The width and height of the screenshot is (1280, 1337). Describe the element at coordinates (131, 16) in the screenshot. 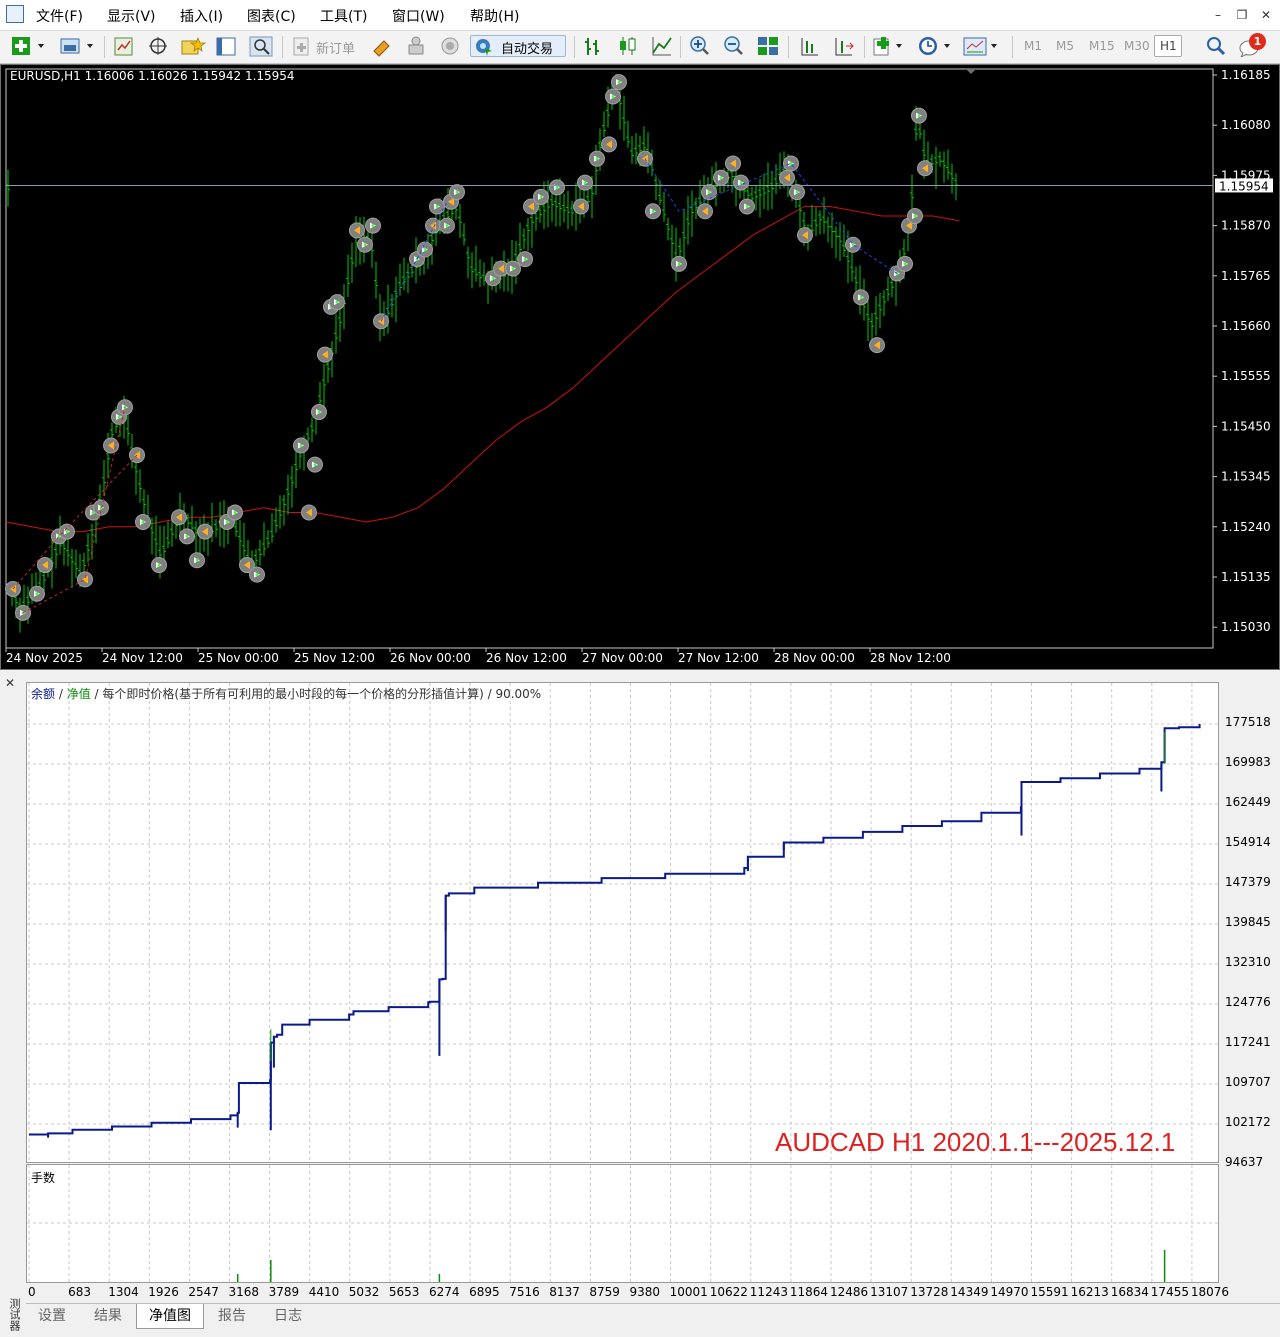

I see `menu-view: 显示(V)` at that location.